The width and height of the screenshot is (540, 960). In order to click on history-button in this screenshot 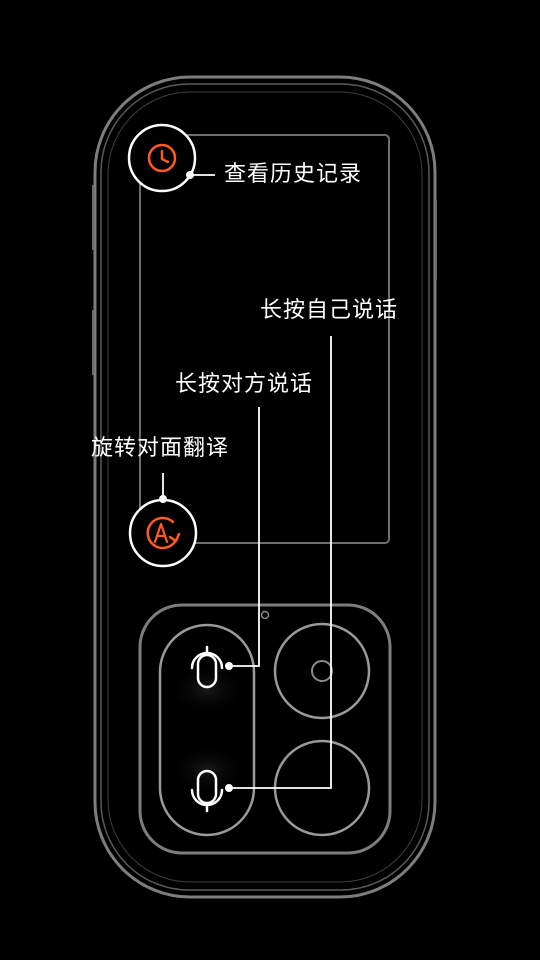, I will do `click(162, 158)`.